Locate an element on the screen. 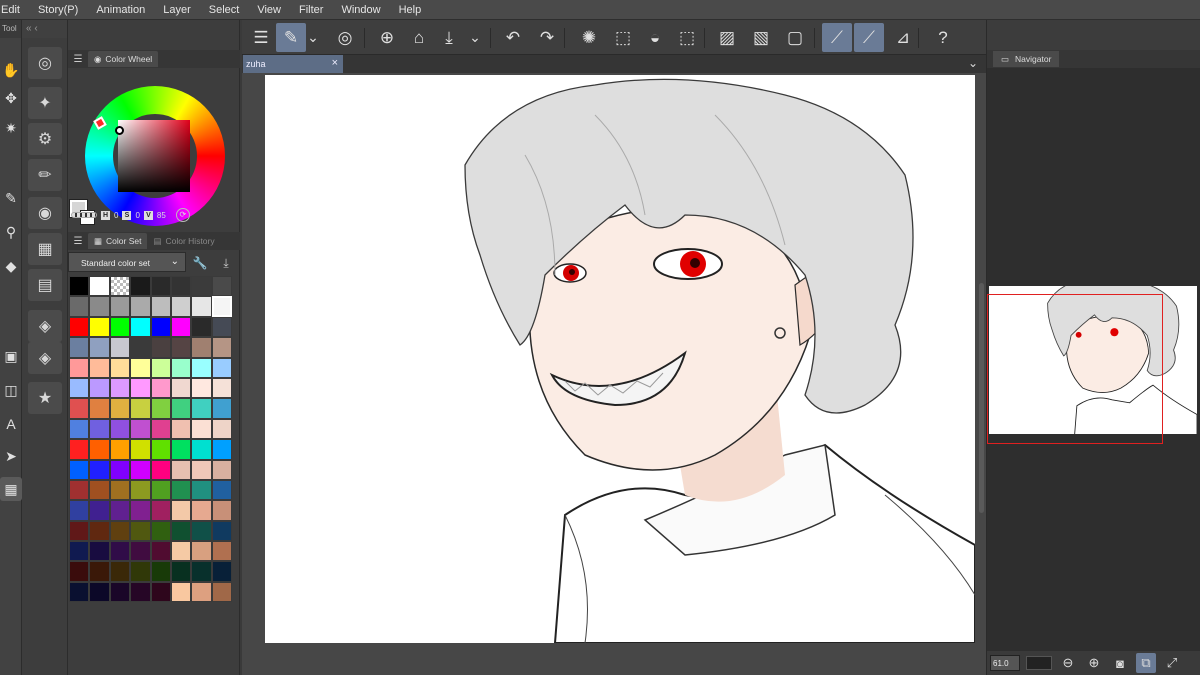 This screenshot has height=675, width=1200. zoom-field: 61.0 is located at coordinates (1005, 663).